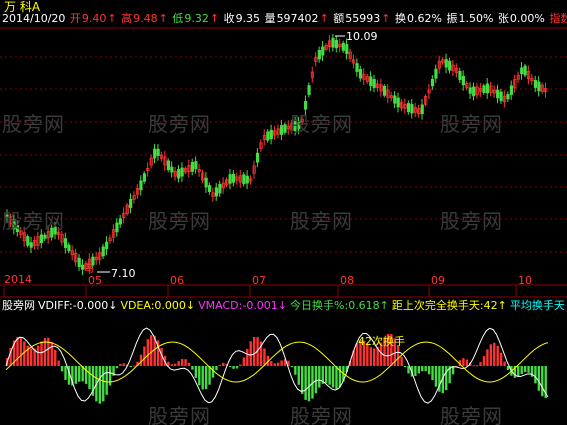 The image size is (567, 425). Describe the element at coordinates (537, 305) in the screenshot. I see `avg-turnover-days: 平均换手天` at that location.